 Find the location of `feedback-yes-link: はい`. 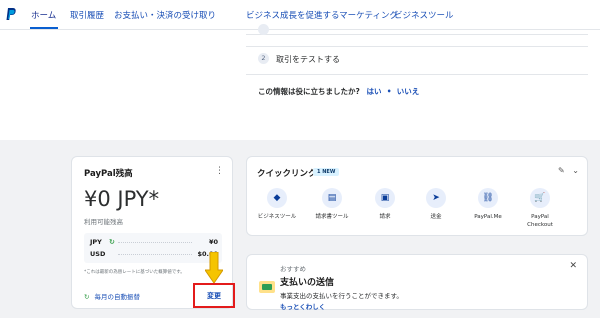

feedback-yes-link: はい is located at coordinates (373, 91).